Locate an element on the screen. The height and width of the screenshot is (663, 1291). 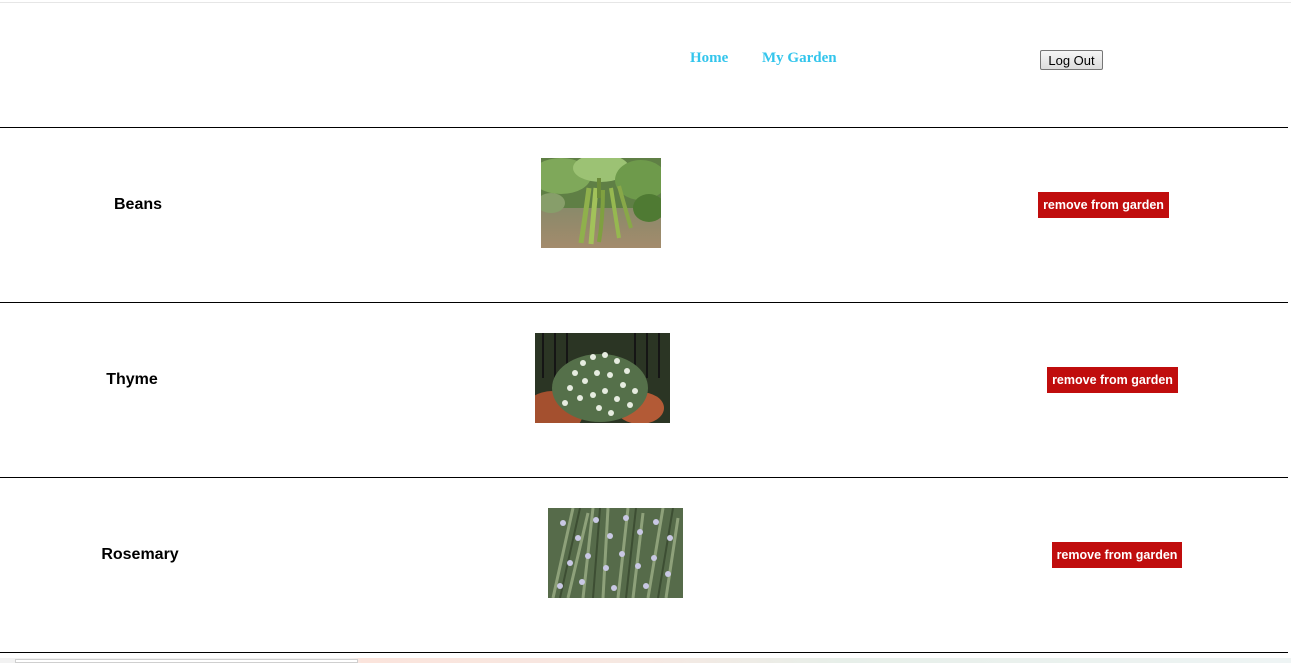
top-border is located at coordinates (645, 2).